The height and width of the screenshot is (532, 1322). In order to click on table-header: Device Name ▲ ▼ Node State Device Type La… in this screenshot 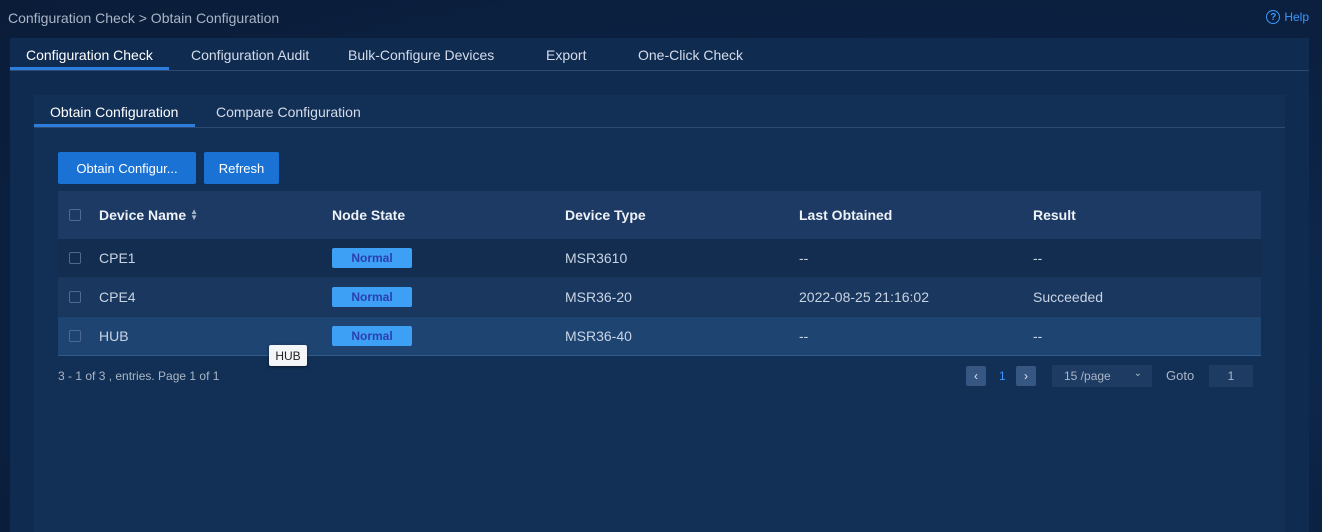, I will do `click(659, 215)`.